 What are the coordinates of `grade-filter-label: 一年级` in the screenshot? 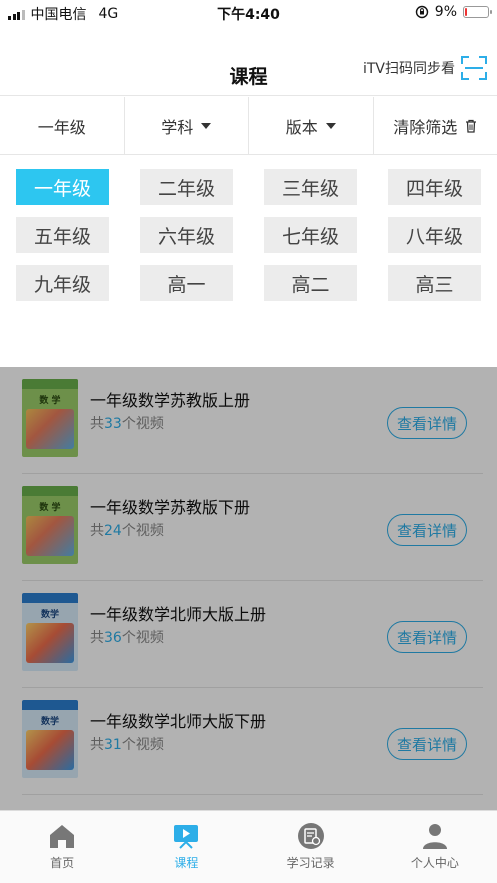 It's located at (61, 127).